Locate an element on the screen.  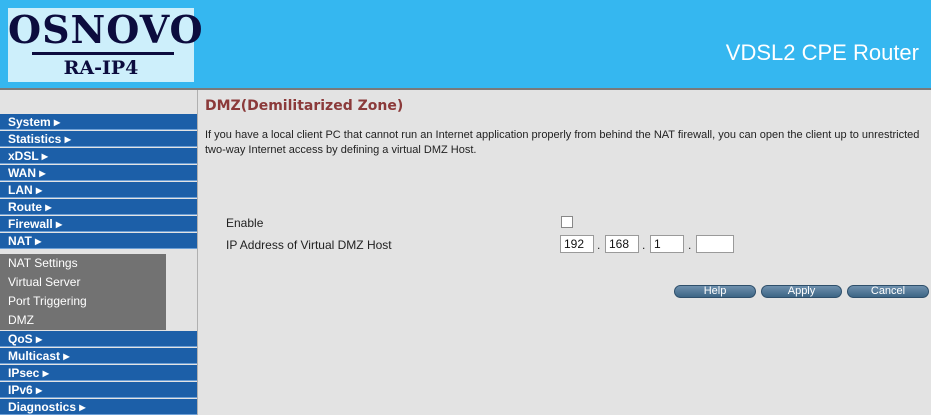
cancel-button: Cancel is located at coordinates (888, 291).